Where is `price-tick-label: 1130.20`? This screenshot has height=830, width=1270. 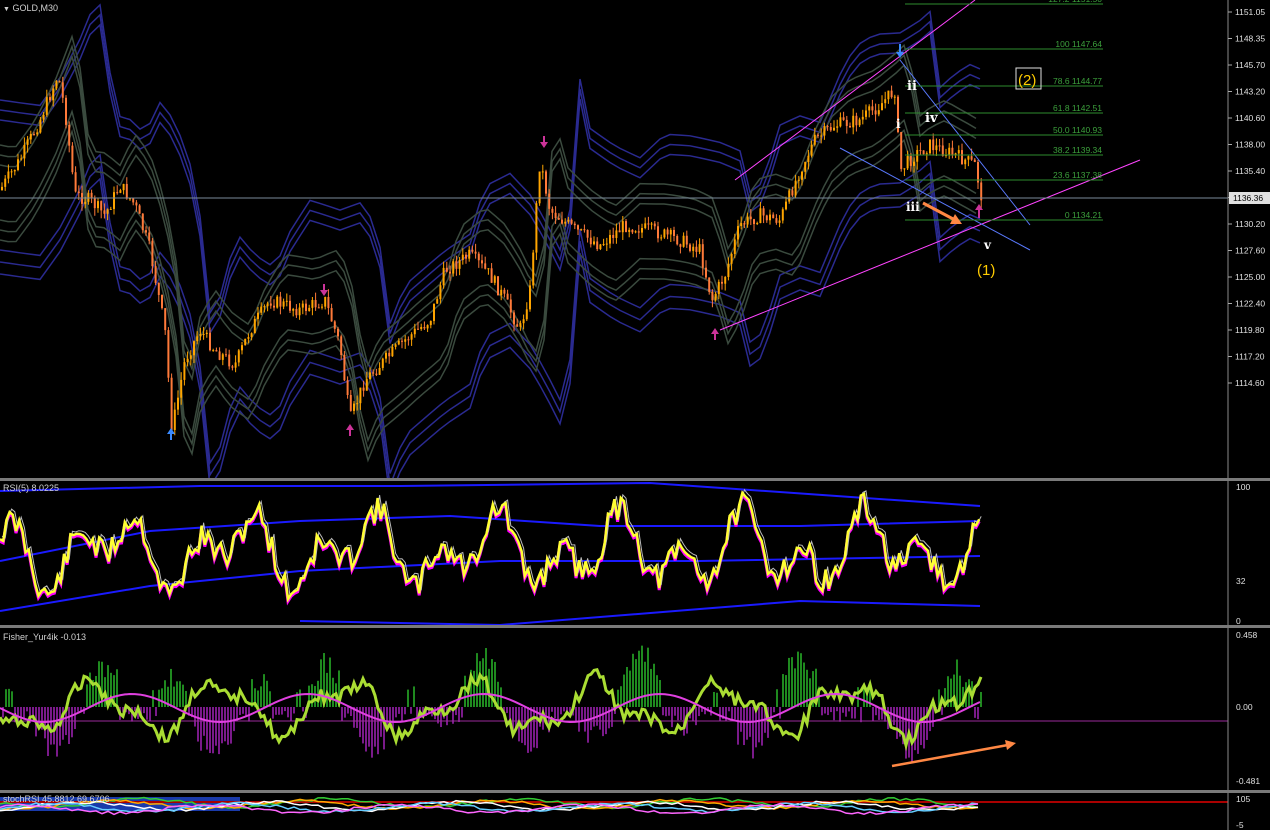 price-tick-label: 1130.20 is located at coordinates (1250, 224).